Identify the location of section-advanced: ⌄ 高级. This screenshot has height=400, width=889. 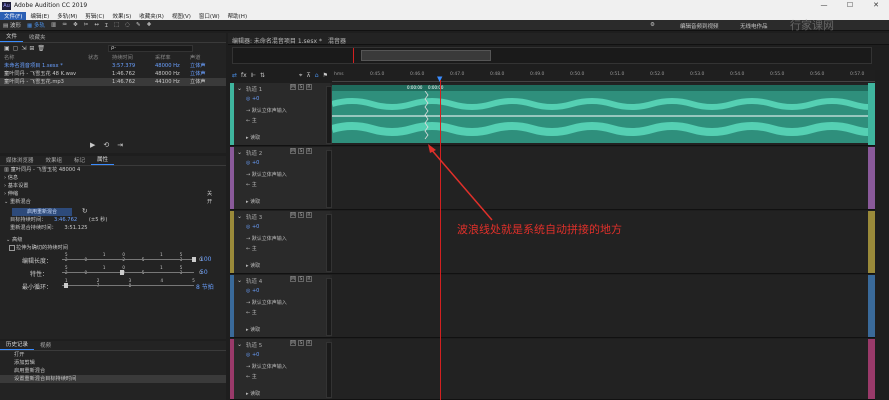
(113, 240).